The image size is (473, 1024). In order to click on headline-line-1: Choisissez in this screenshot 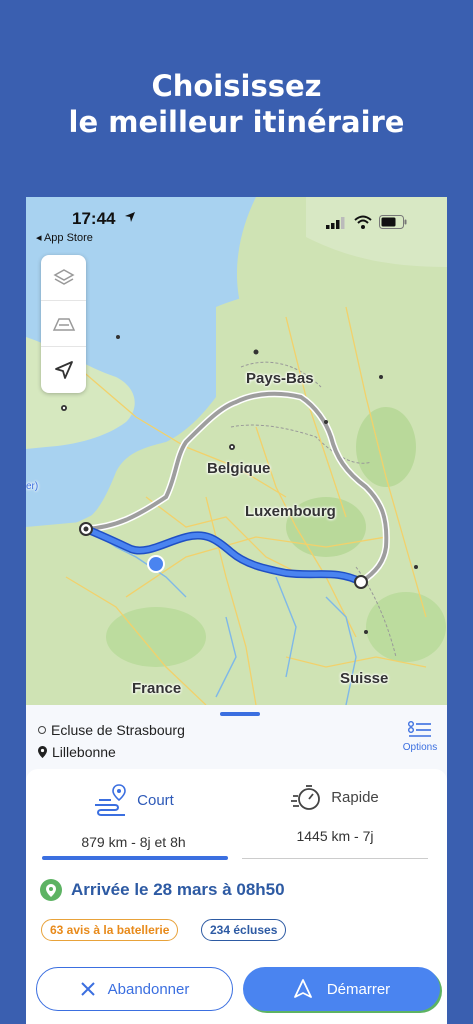, I will do `click(236, 86)`.